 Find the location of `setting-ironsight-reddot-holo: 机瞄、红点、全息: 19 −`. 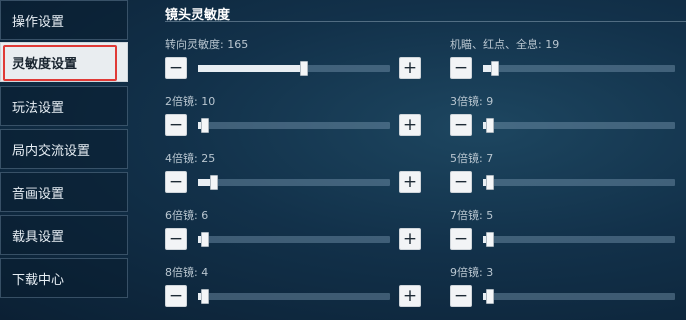

setting-ironsight-reddot-holo: 机瞄、红点、全息: 19 − is located at coordinates (568, 64).